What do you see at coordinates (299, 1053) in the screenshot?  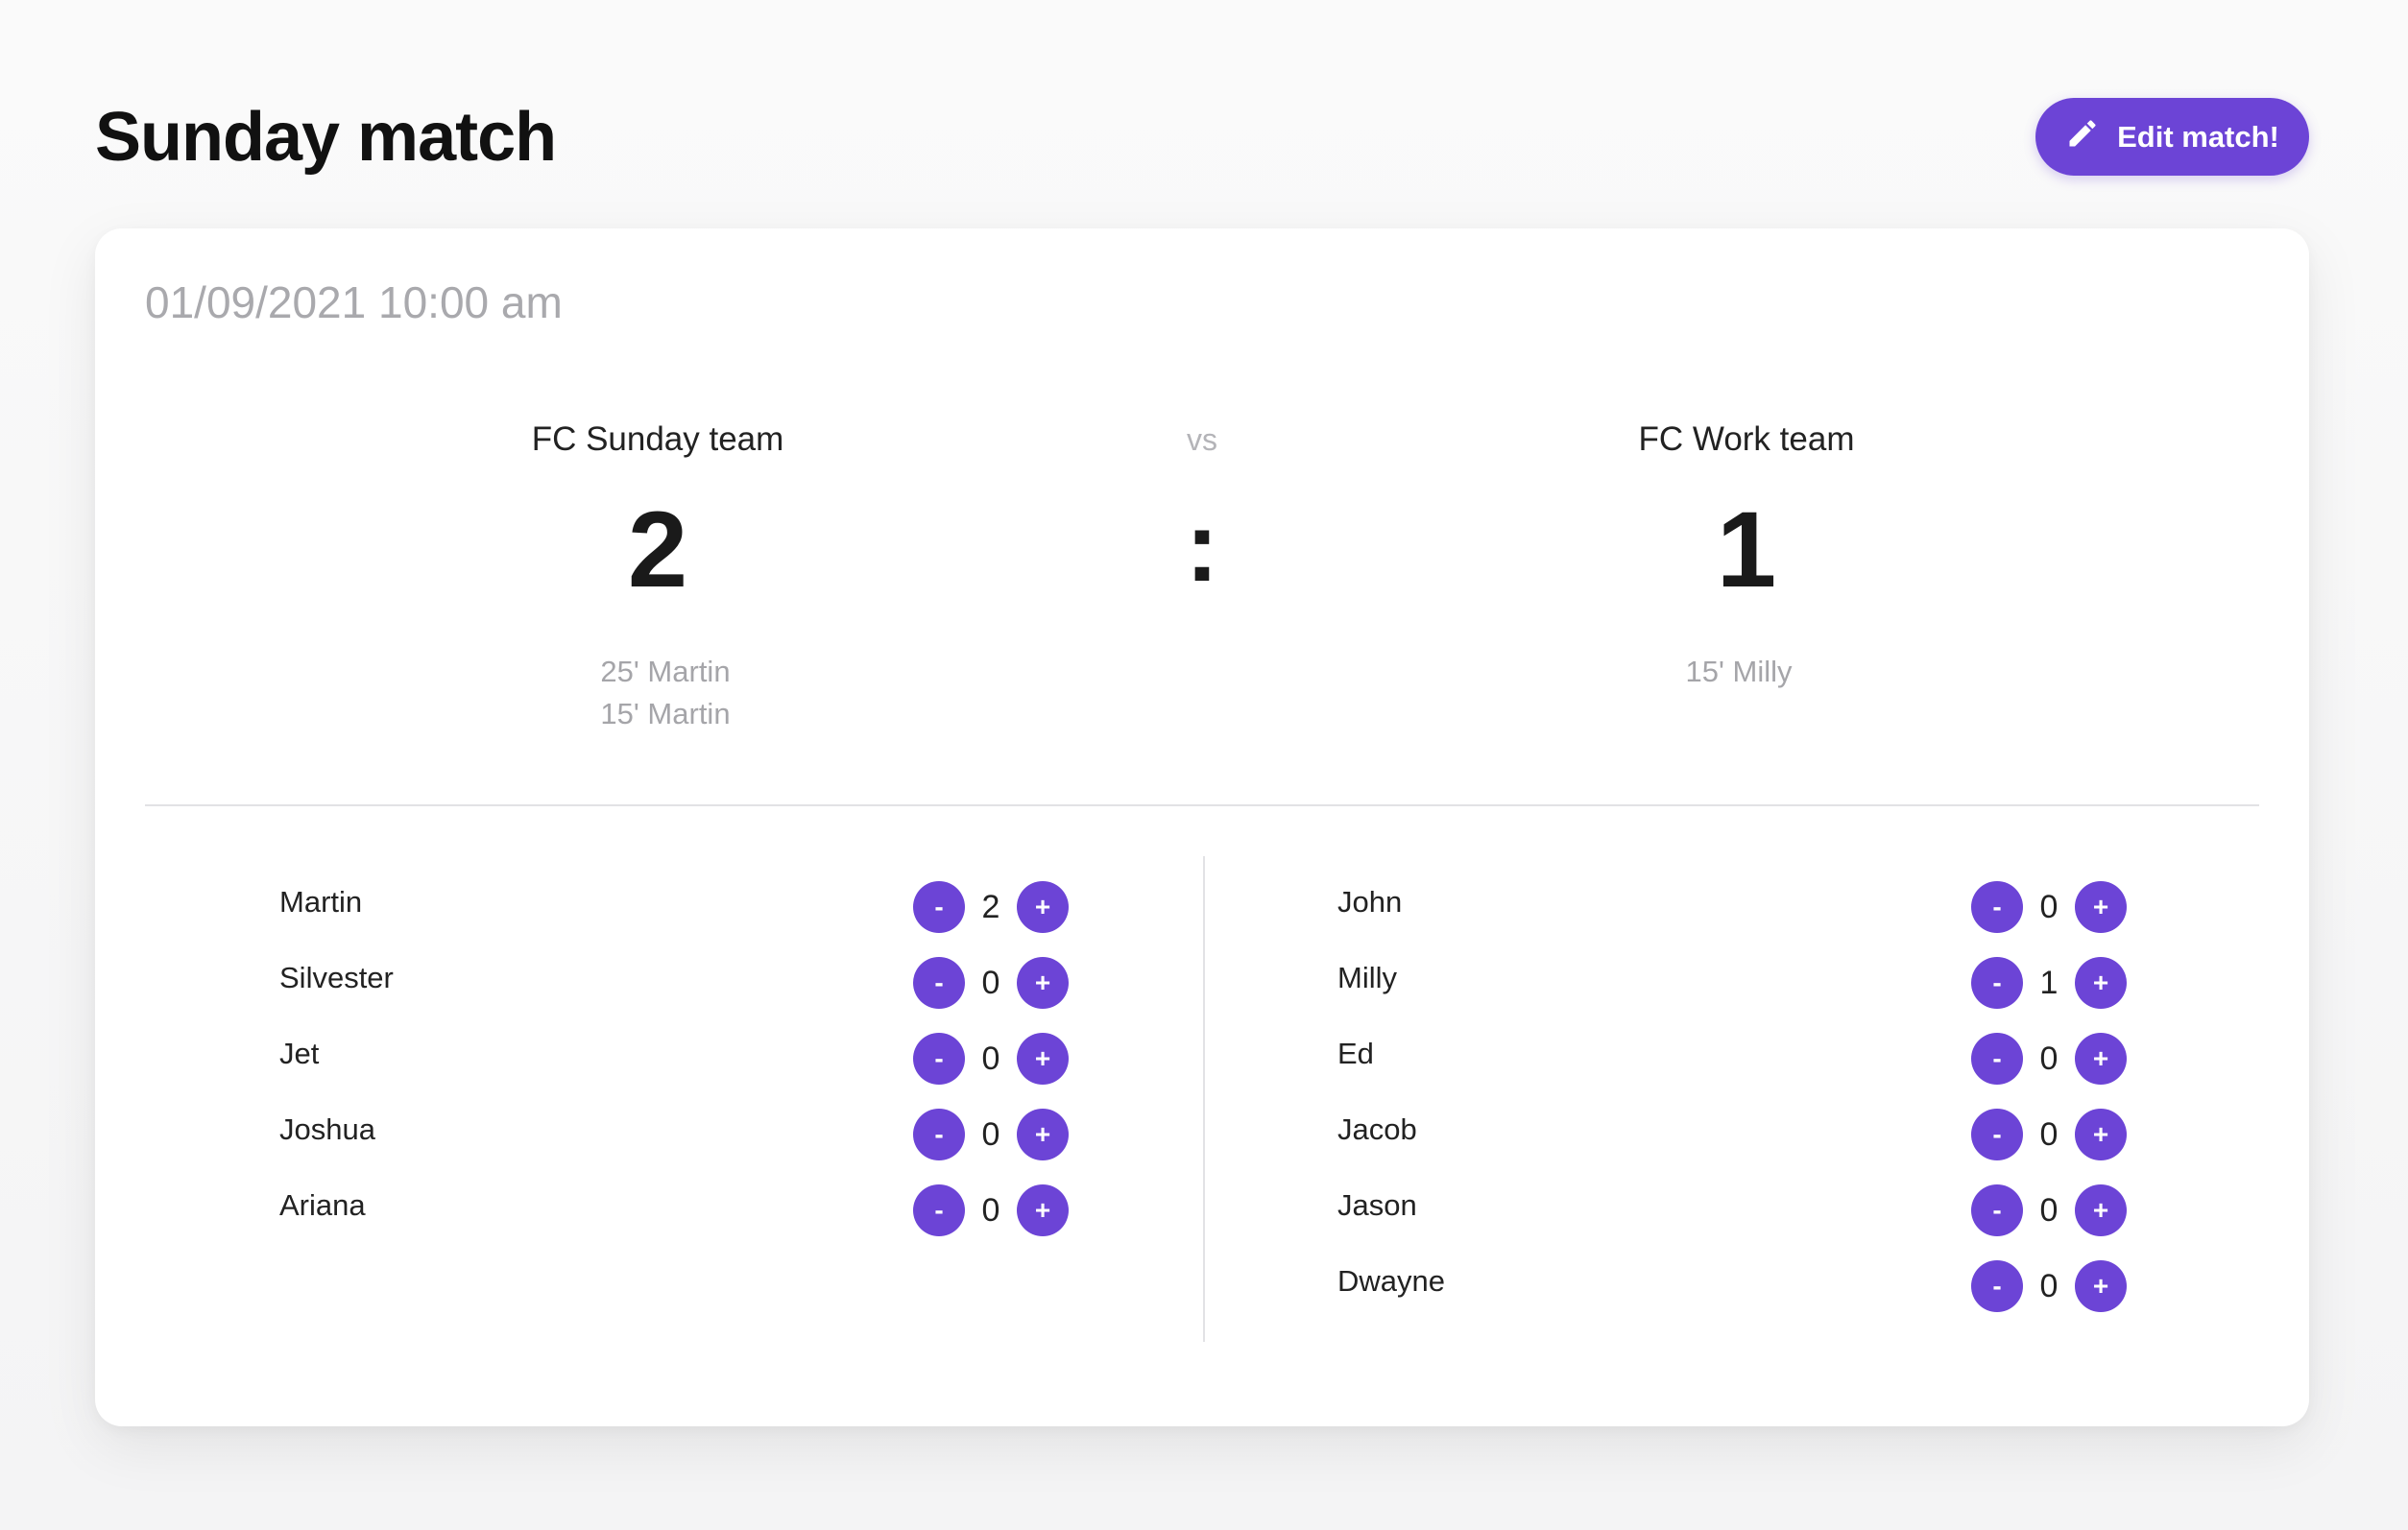 I see `player-name: Jet` at bounding box center [299, 1053].